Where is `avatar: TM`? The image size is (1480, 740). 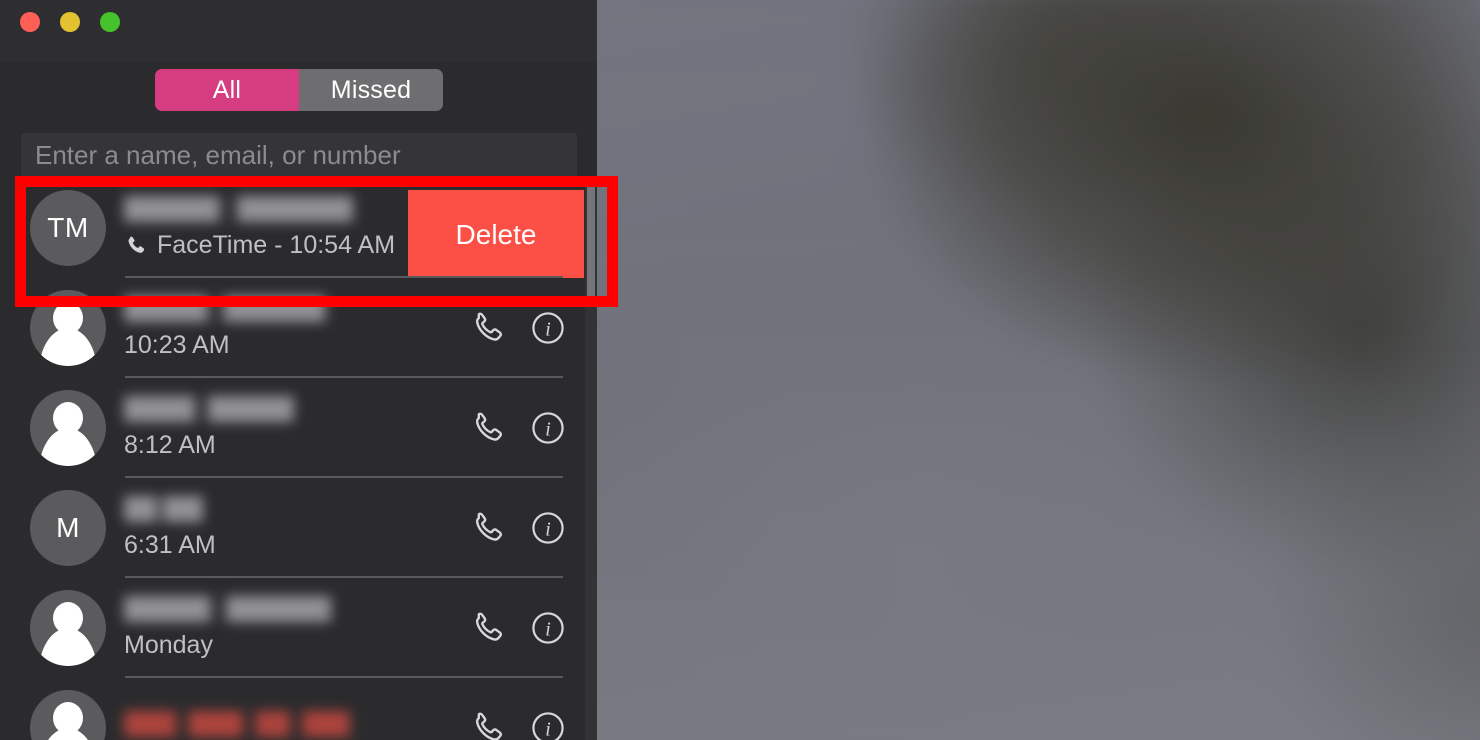
avatar: TM is located at coordinates (68, 228).